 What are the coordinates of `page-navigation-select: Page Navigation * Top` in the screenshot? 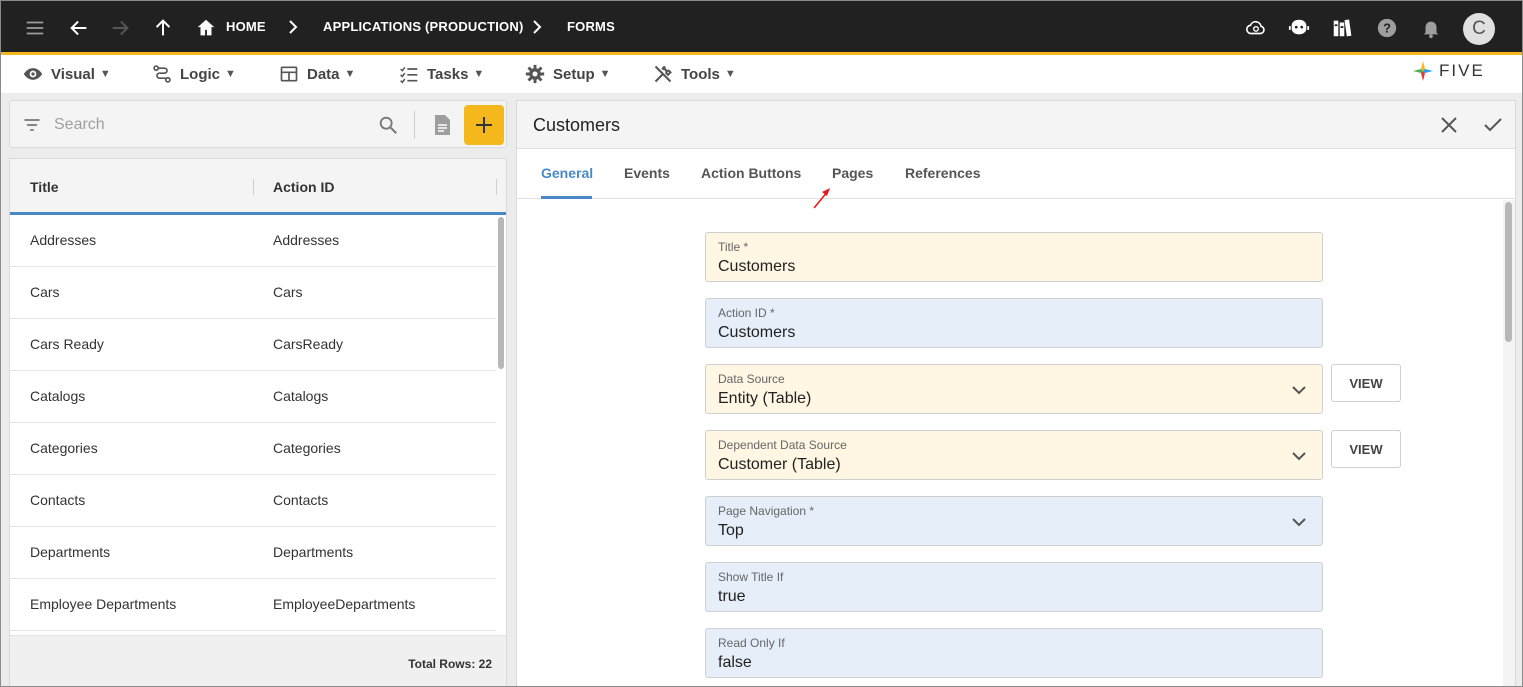 It's located at (1014, 521).